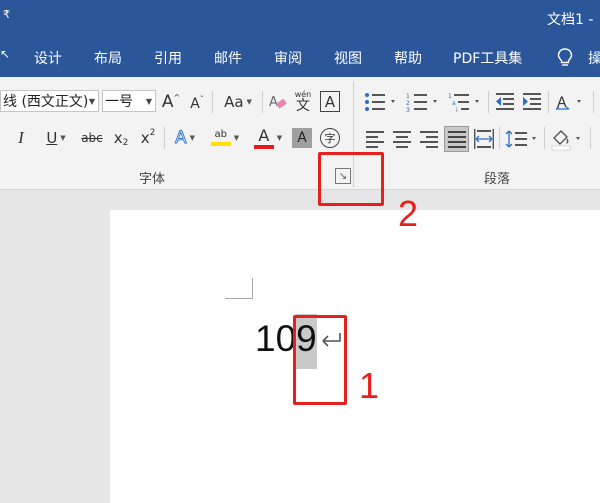 This screenshot has width=600, height=503. I want to click on annotation-label-1: 1, so click(369, 385).